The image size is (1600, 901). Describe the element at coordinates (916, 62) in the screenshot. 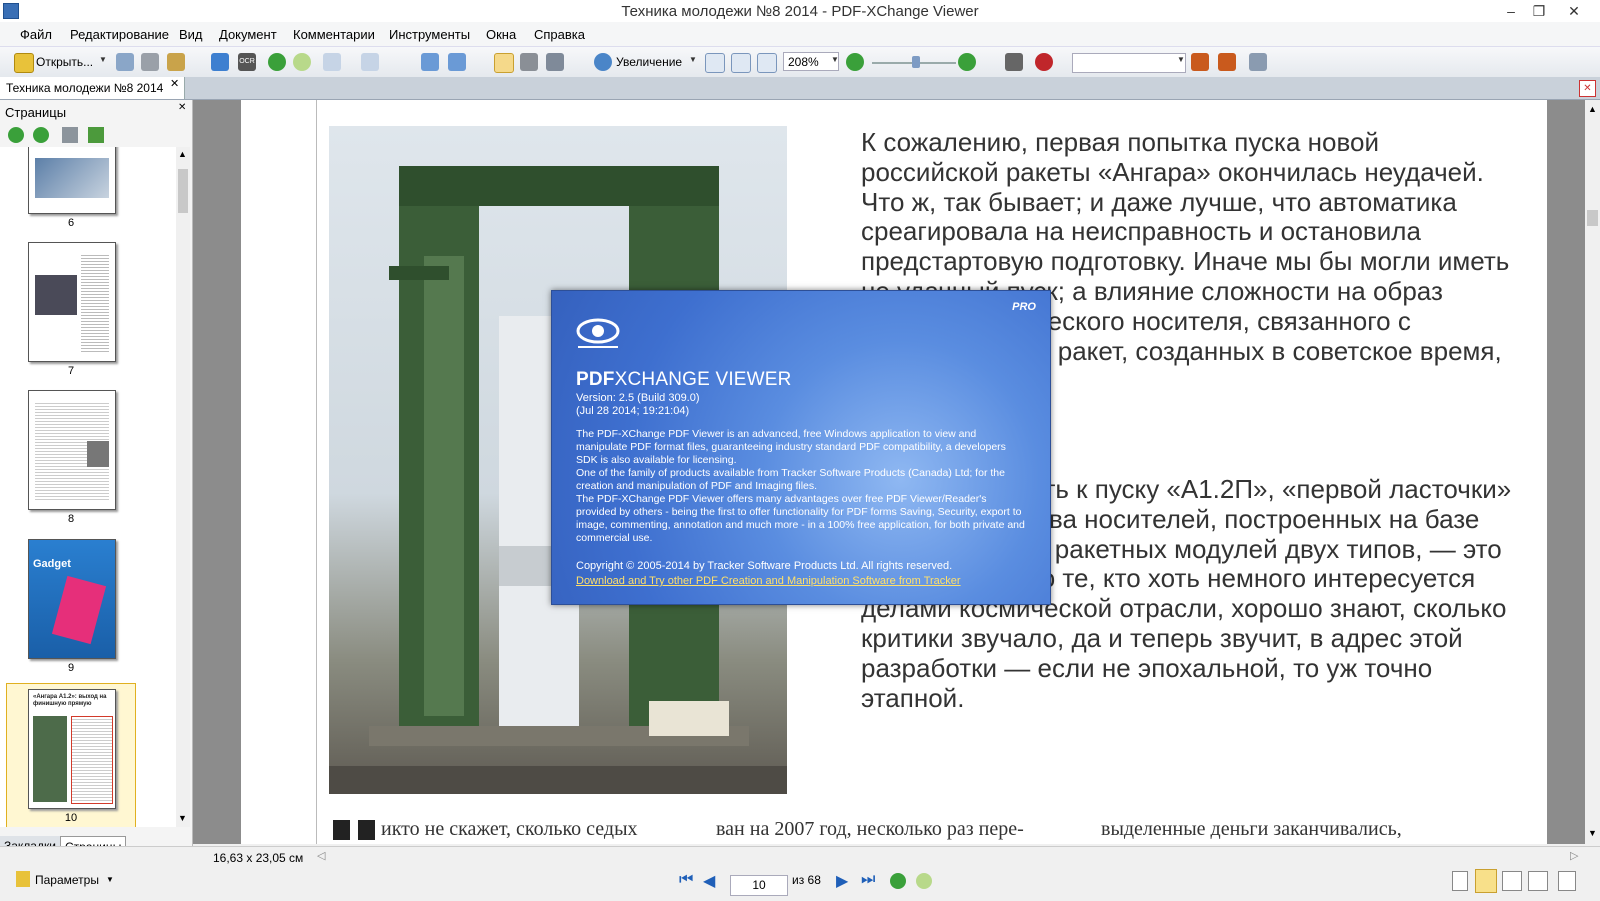

I see `zoom-slider-thumb` at that location.